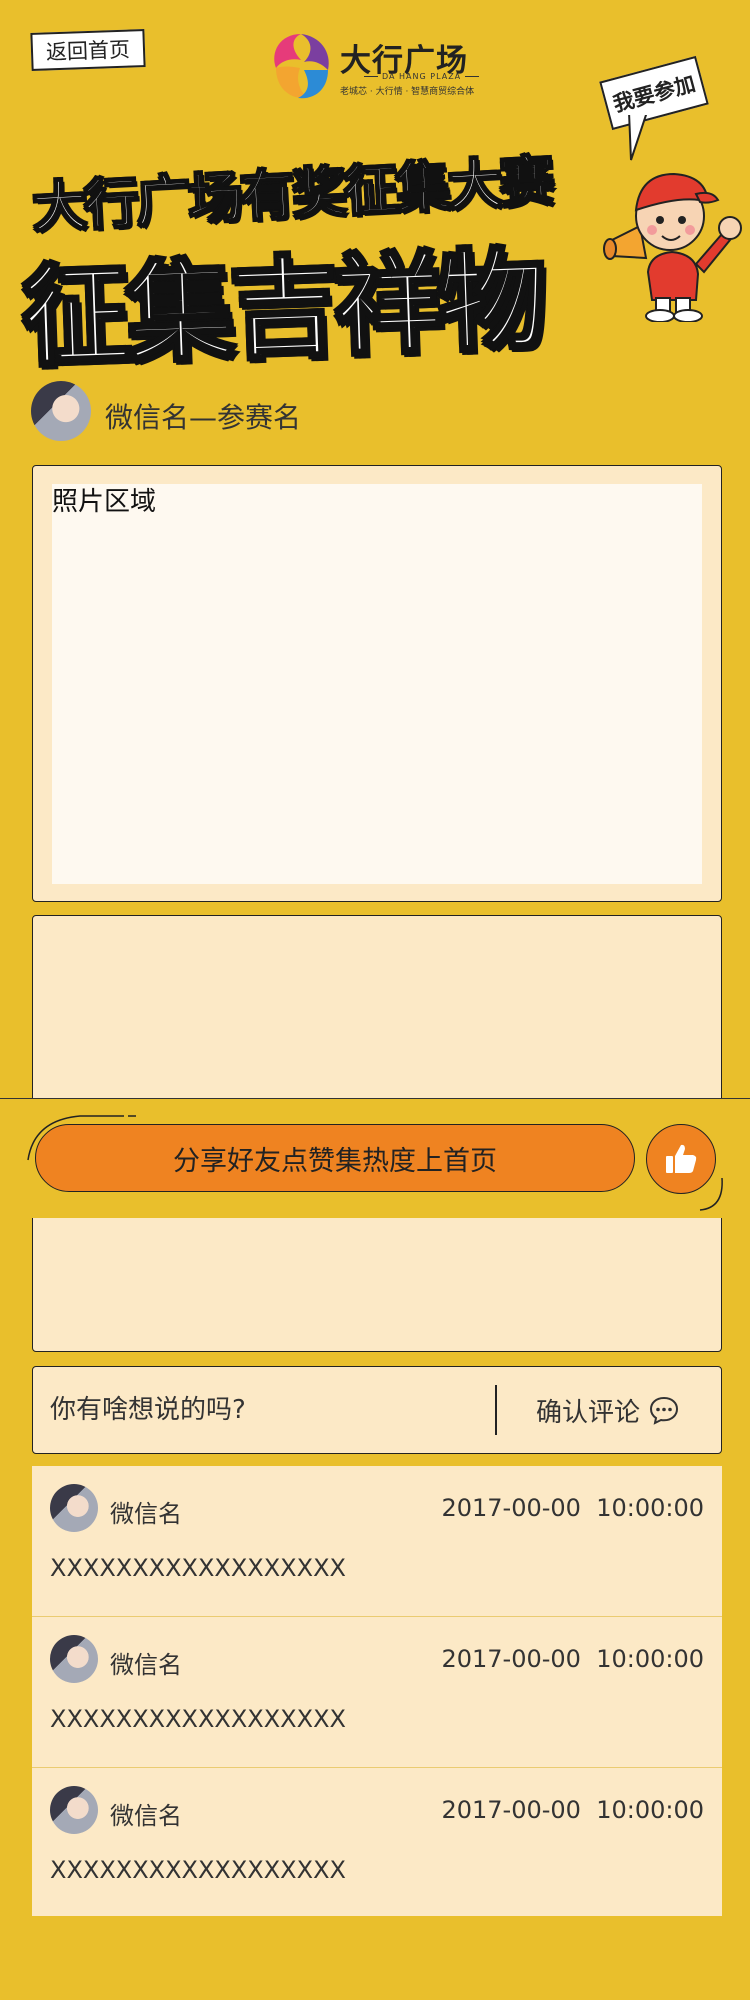 The image size is (750, 2000). I want to click on confirm-comment-button: 确认评论, so click(608, 1410).